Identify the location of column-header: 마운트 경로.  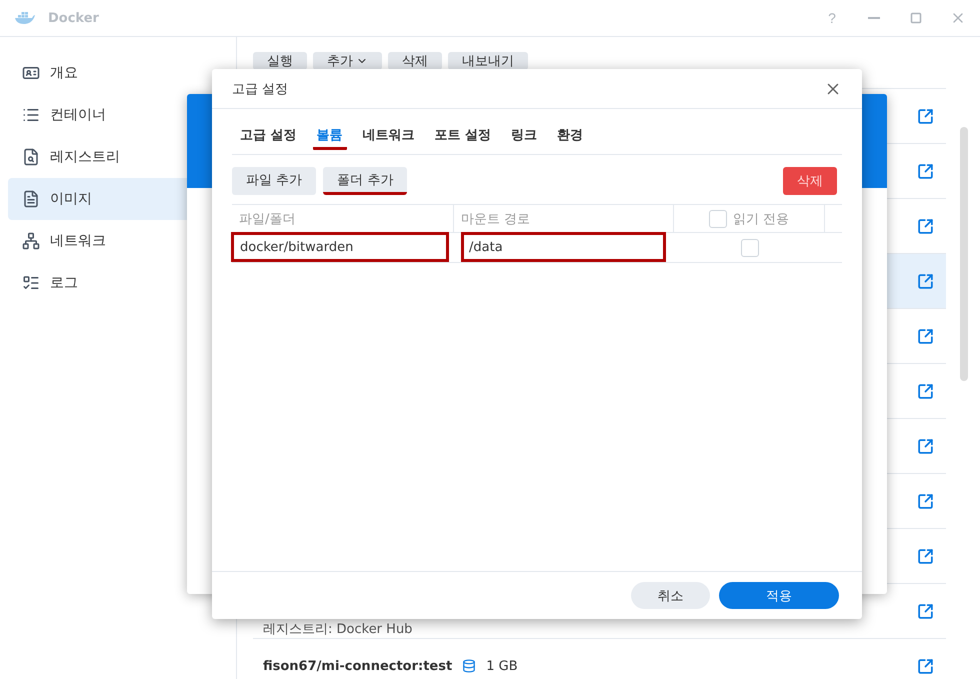
(564, 218).